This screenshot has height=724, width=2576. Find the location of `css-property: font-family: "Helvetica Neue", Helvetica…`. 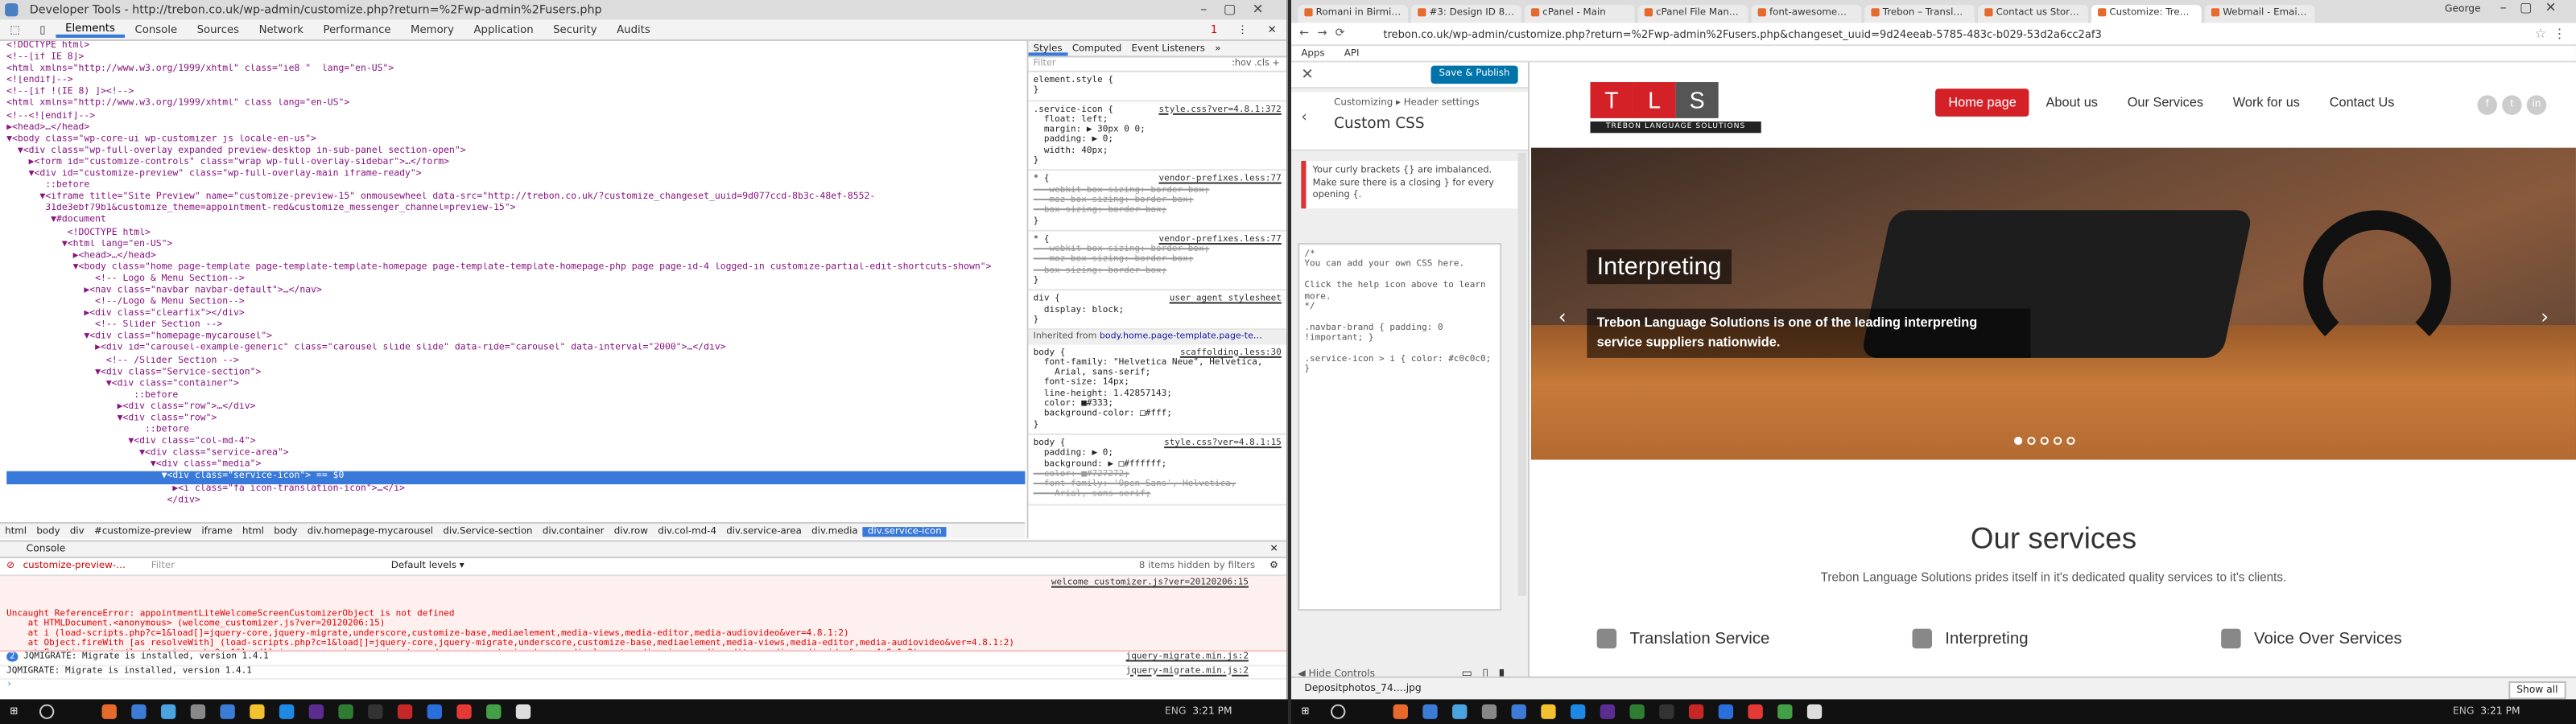

css-property: font-family: "Helvetica Neue", Helvetica… is located at coordinates (1158, 363).